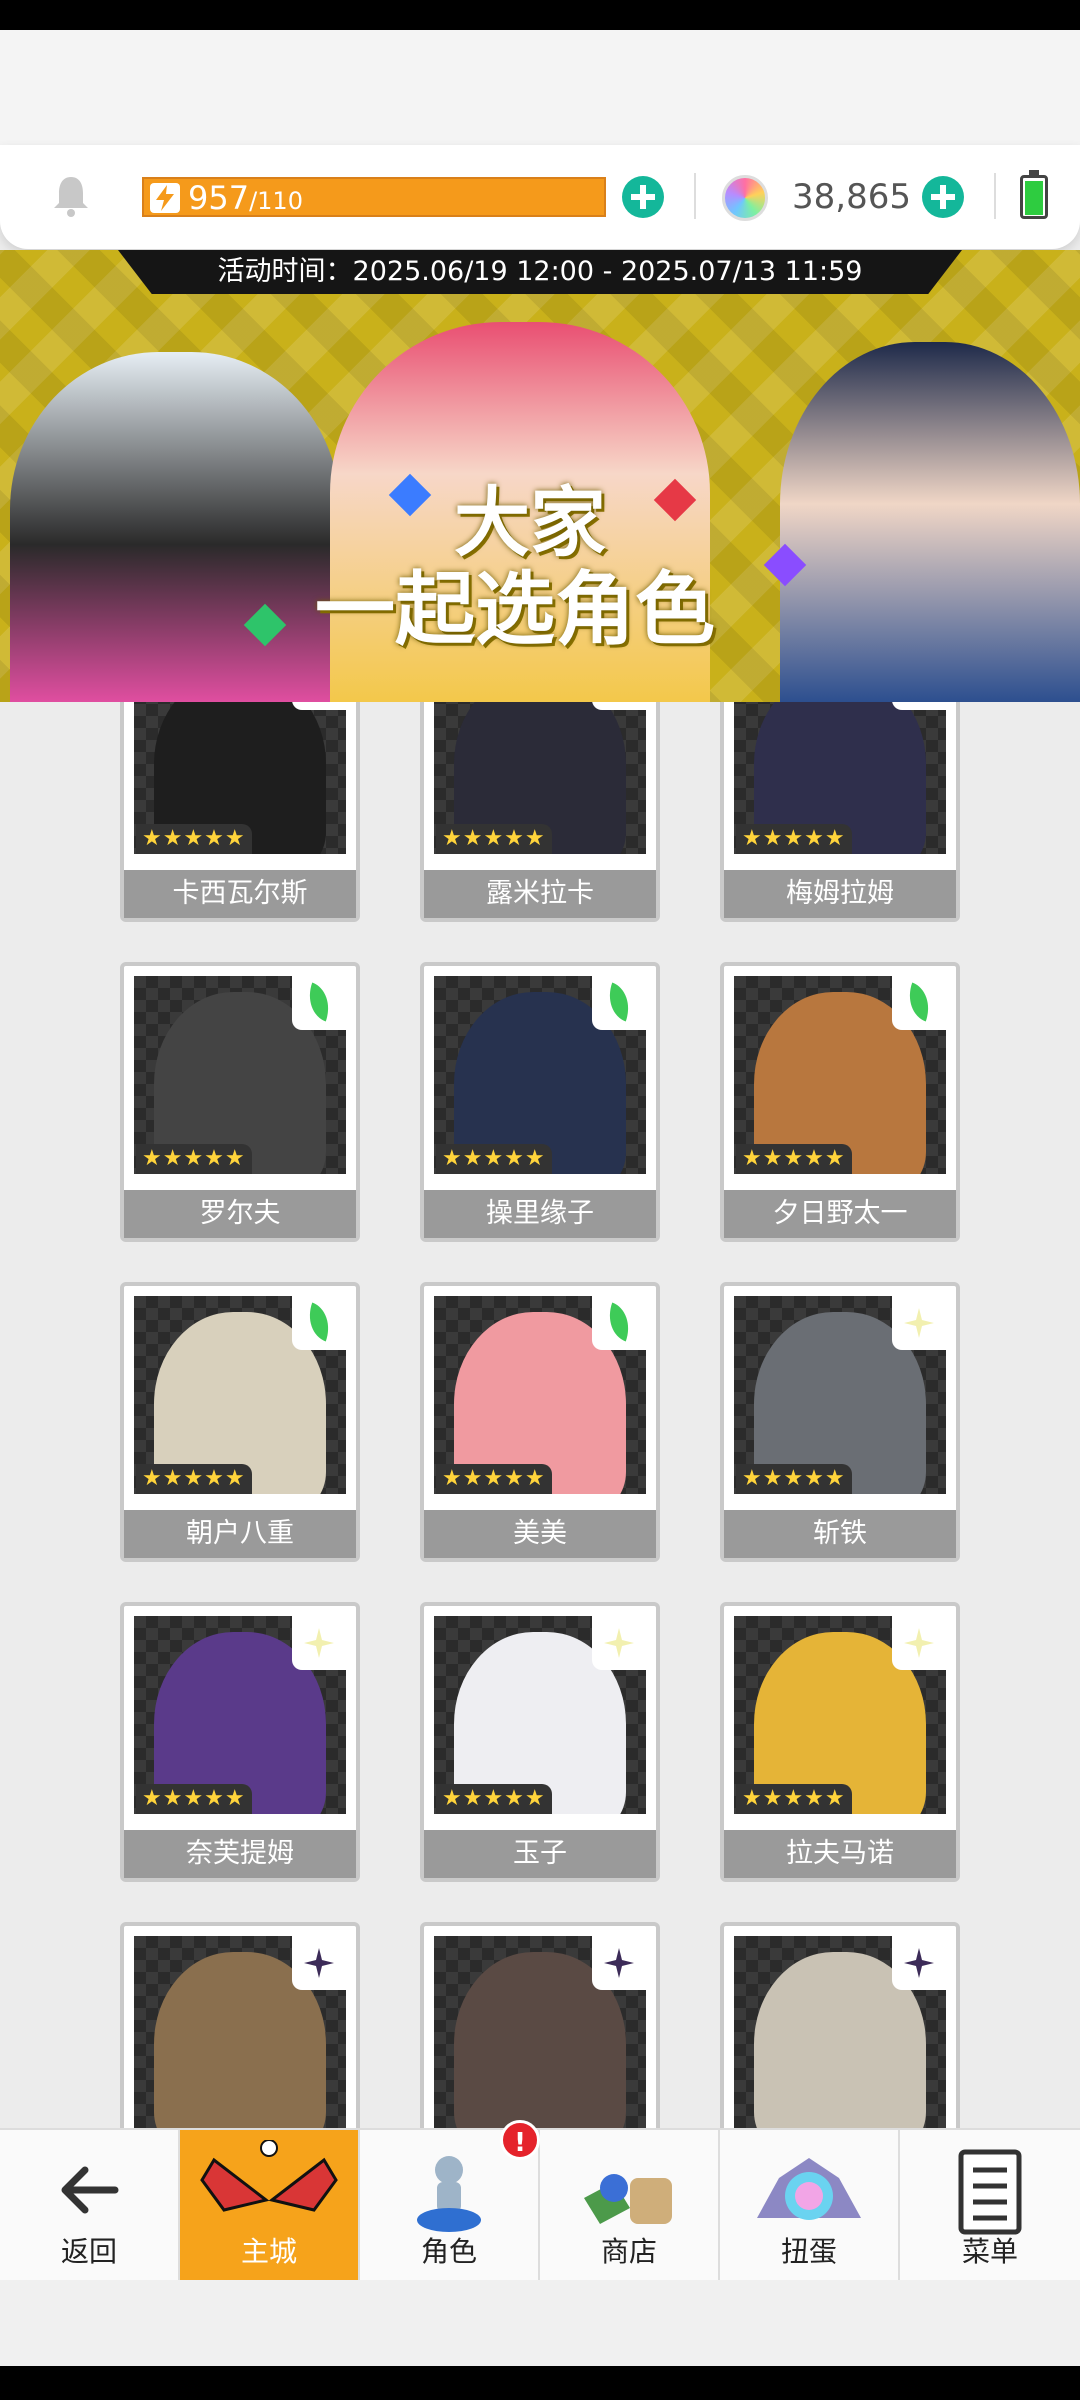  Describe the element at coordinates (90, 2190) in the screenshot. I see `back-arrow-icon` at that location.